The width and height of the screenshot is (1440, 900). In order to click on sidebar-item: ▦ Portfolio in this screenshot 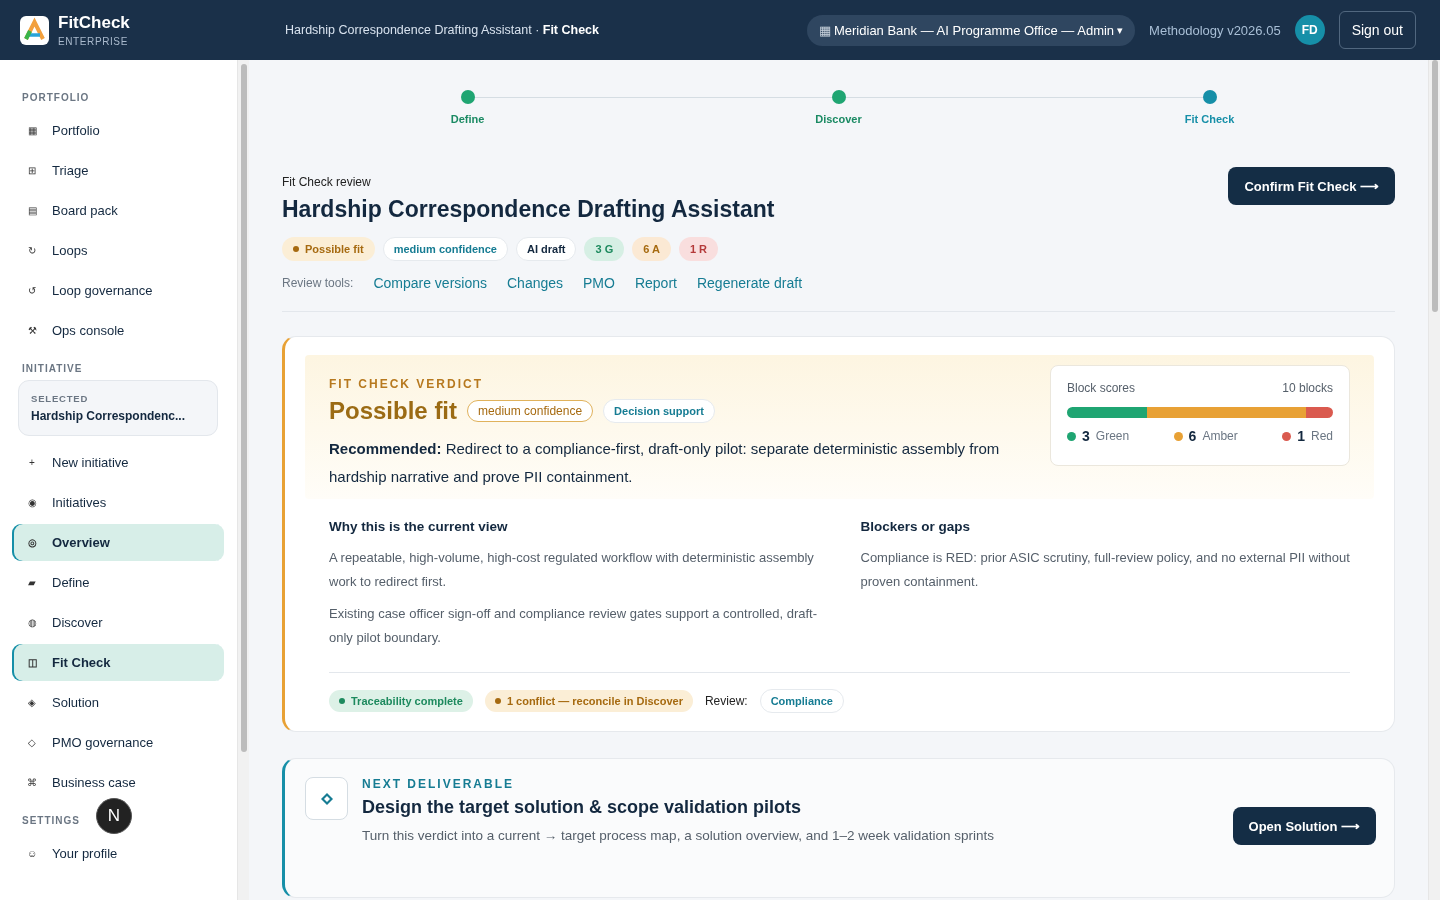, I will do `click(118, 130)`.